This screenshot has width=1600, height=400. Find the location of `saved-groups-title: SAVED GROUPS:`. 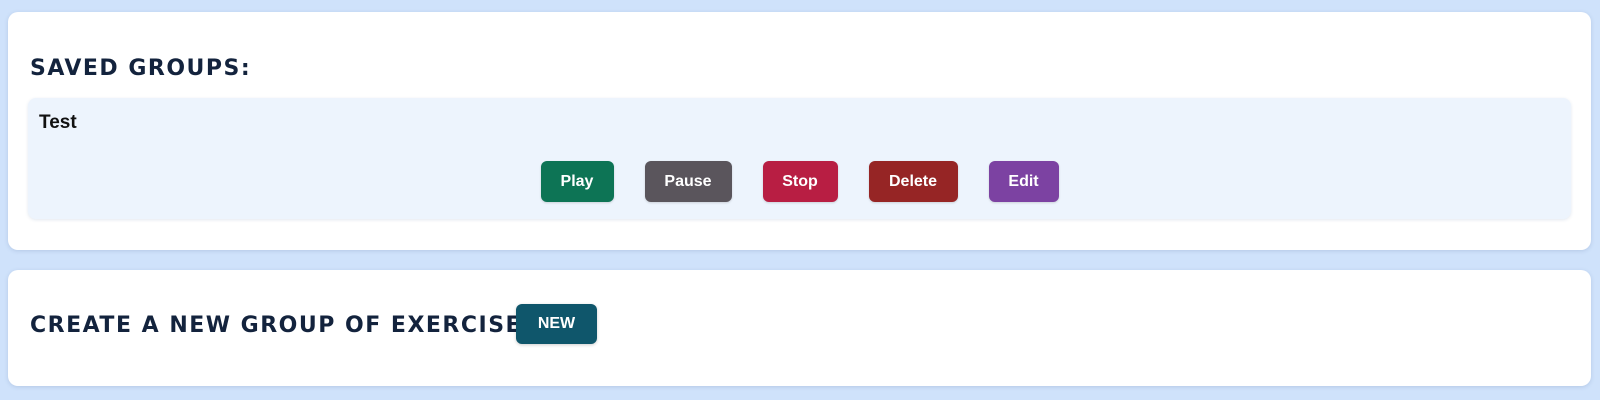

saved-groups-title: SAVED GROUPS: is located at coordinates (141, 68).